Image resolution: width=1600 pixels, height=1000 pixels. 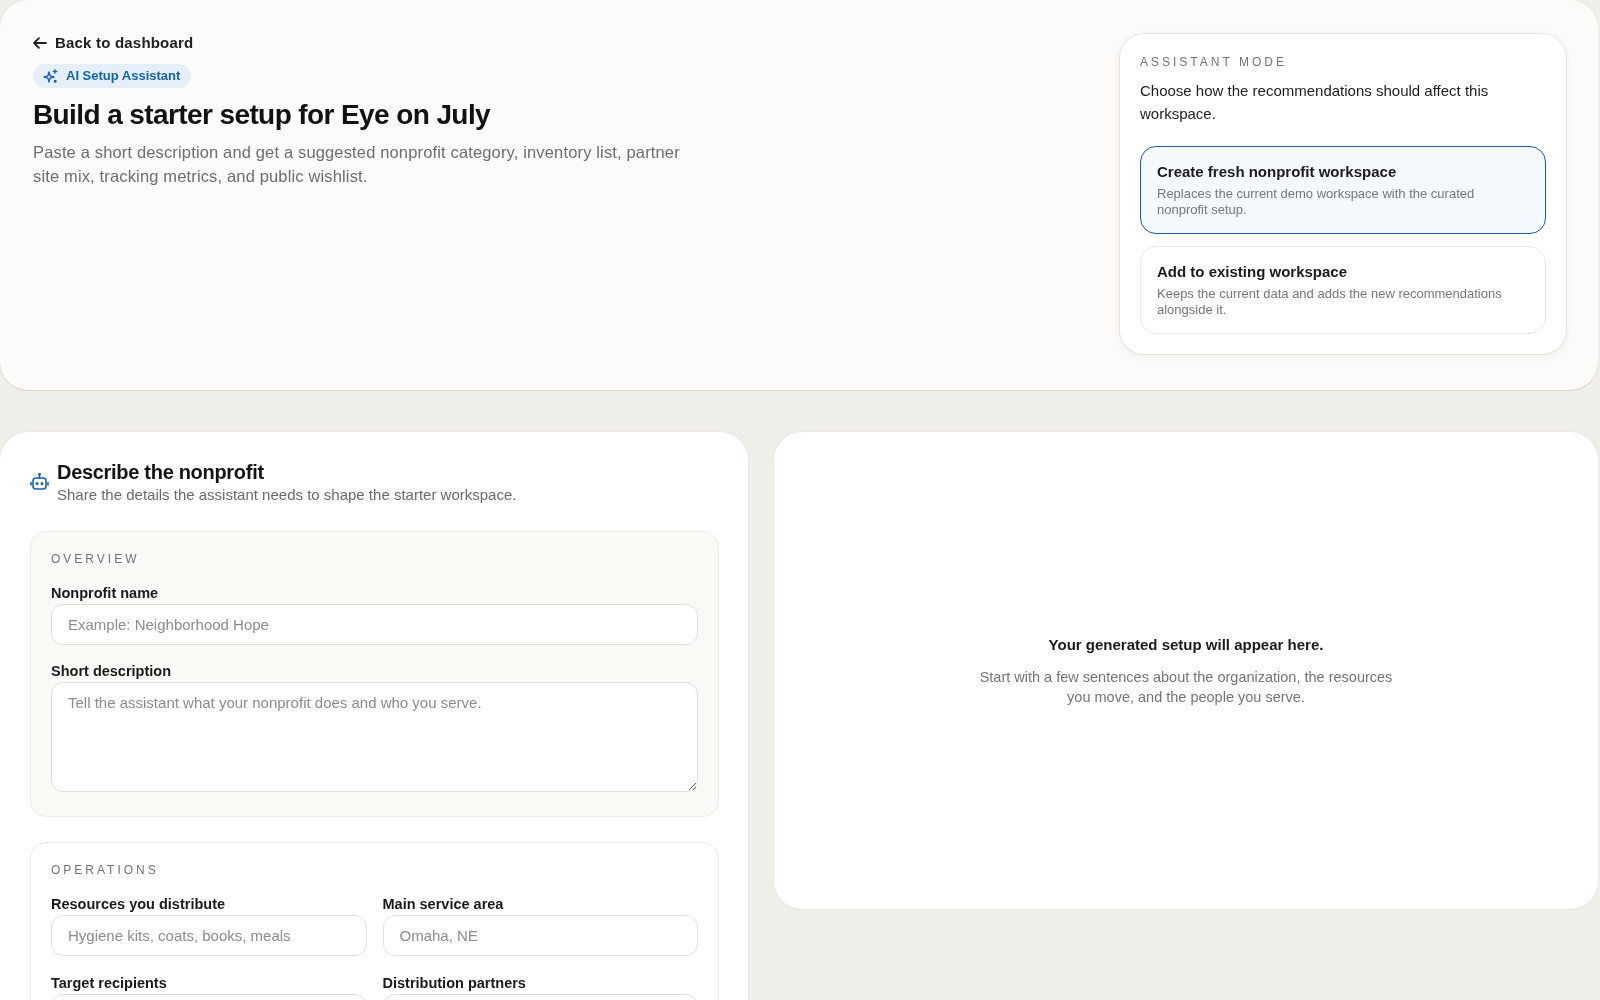 I want to click on field-label: Short description, so click(x=112, y=671).